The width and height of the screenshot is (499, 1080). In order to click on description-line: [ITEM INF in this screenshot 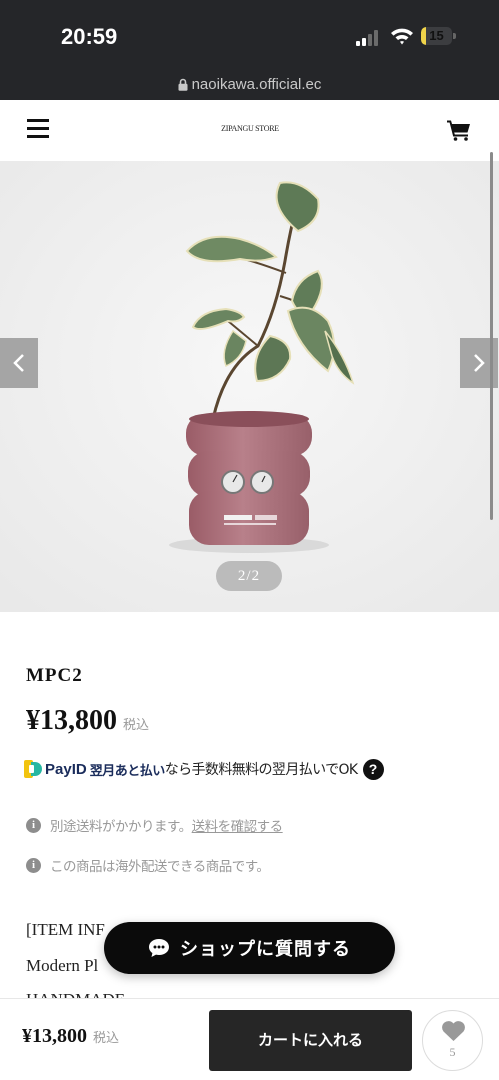, I will do `click(65, 929)`.